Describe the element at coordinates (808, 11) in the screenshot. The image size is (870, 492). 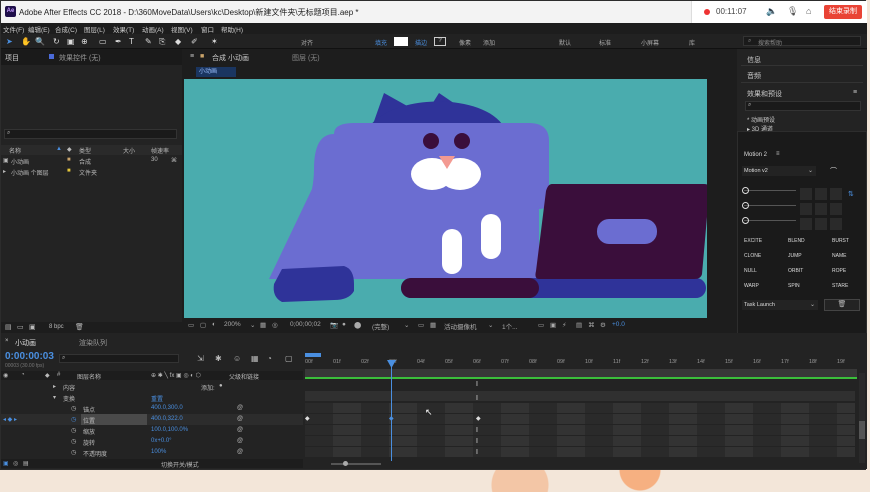
I see `camera-icon: ⌂` at that location.